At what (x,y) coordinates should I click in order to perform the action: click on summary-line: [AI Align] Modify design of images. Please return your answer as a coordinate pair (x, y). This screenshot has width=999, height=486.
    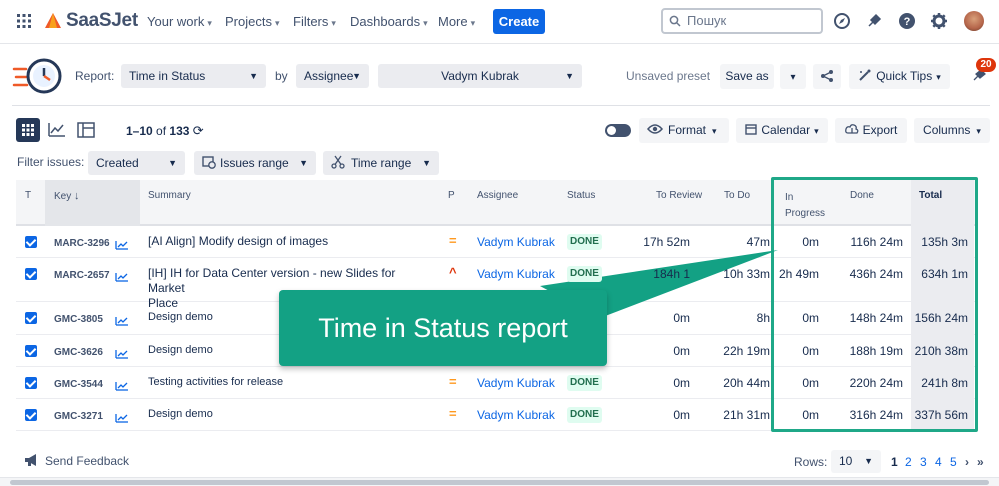
    Looking at the image, I should click on (238, 241).